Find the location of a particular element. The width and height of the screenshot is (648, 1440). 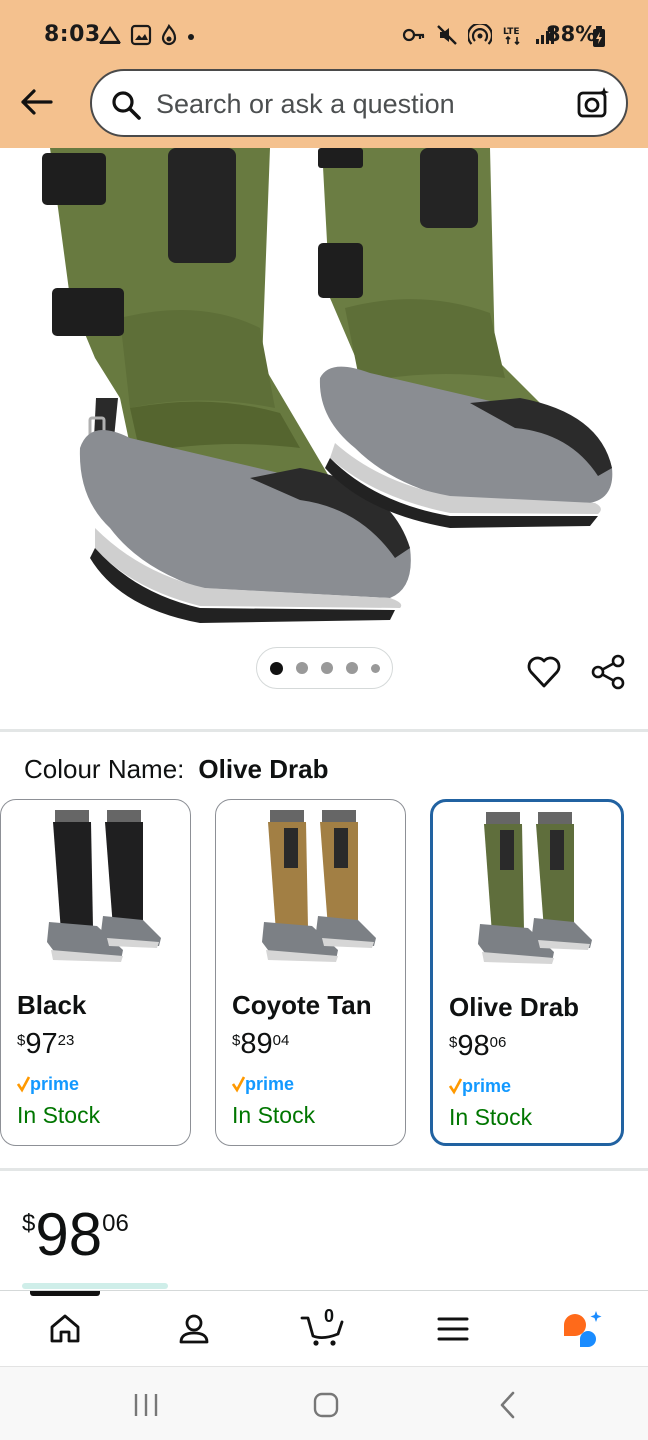

home-icon is located at coordinates (65, 1328).